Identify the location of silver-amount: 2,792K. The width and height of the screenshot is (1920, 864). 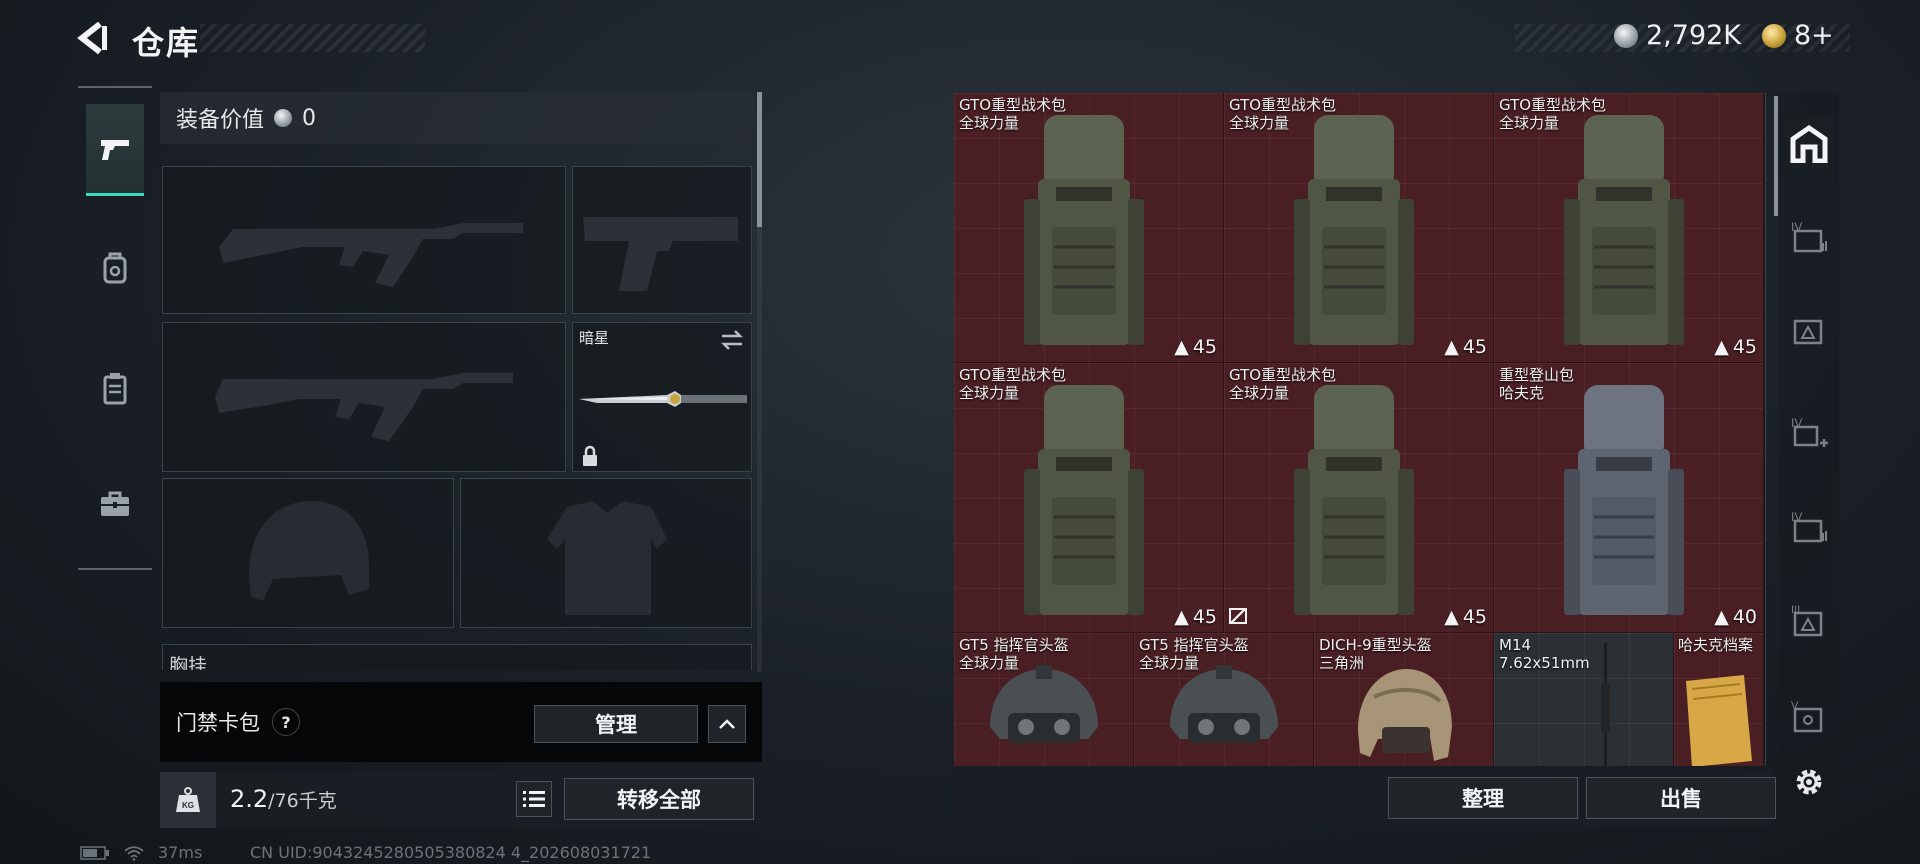
(1694, 35).